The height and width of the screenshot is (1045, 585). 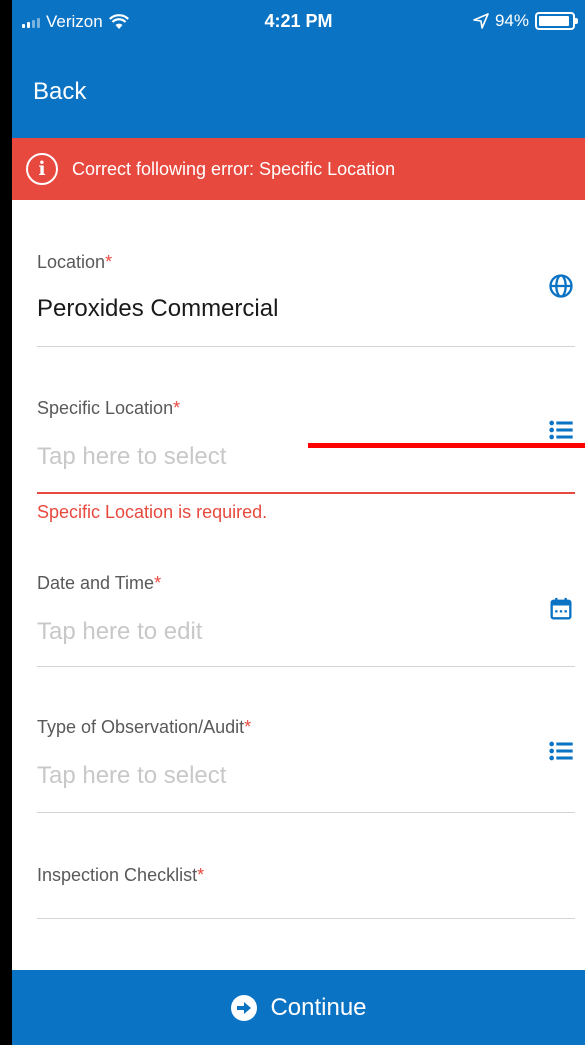 I want to click on observation-type-divider, so click(x=306, y=812).